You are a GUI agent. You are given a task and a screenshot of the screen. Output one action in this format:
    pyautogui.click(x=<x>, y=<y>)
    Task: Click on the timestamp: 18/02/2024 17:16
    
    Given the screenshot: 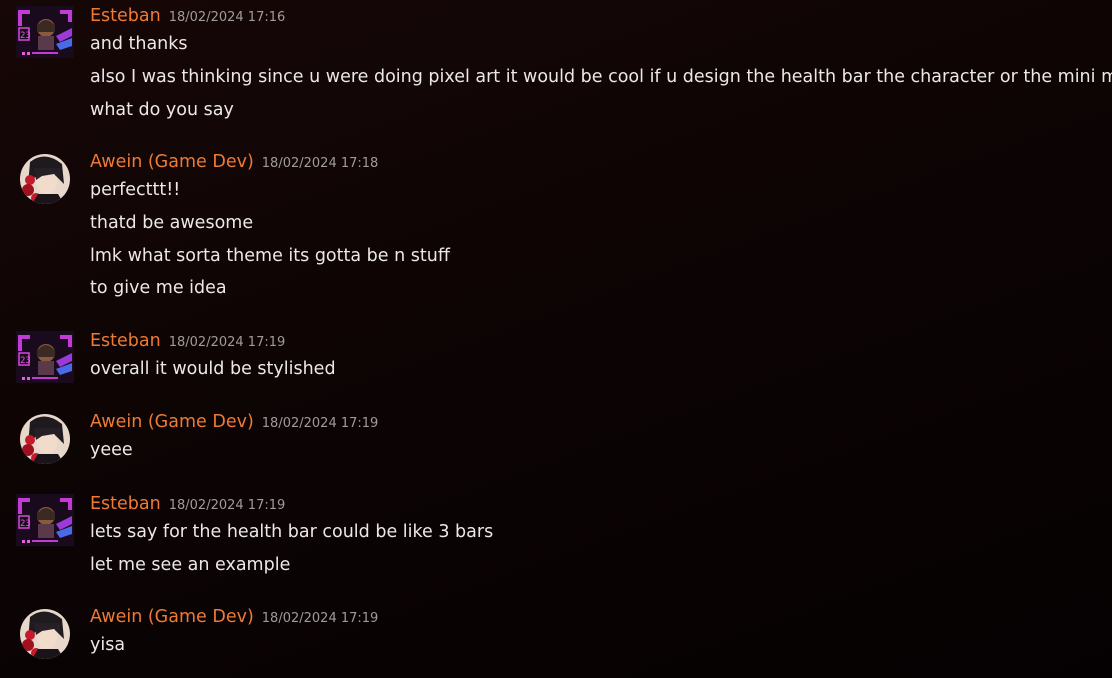 What is the action you would take?
    pyautogui.click(x=227, y=17)
    